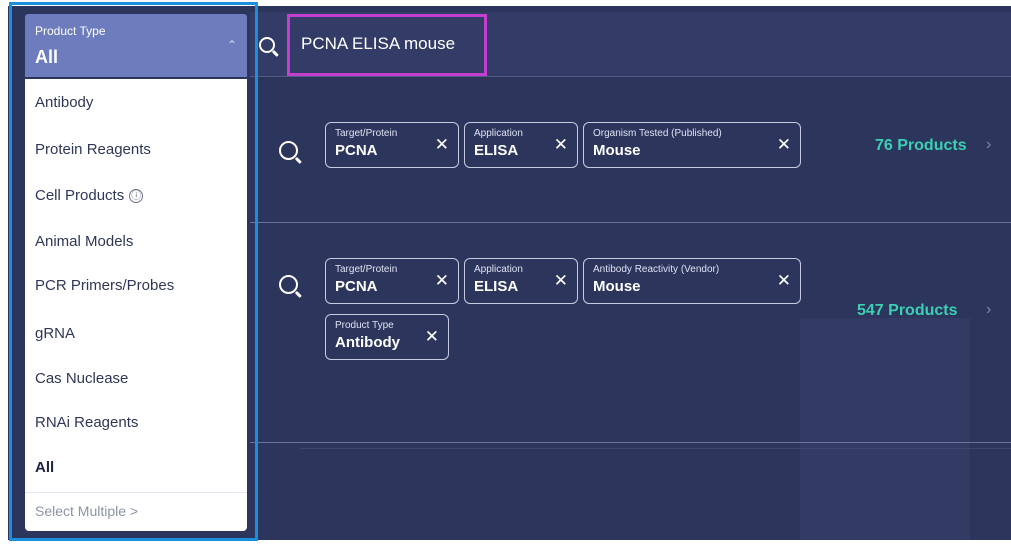 Image resolution: width=1011 pixels, height=545 pixels. Describe the element at coordinates (692, 145) in the screenshot. I see `filter-chip-organism: Organism Tested (Published) Mouse ✕` at that location.